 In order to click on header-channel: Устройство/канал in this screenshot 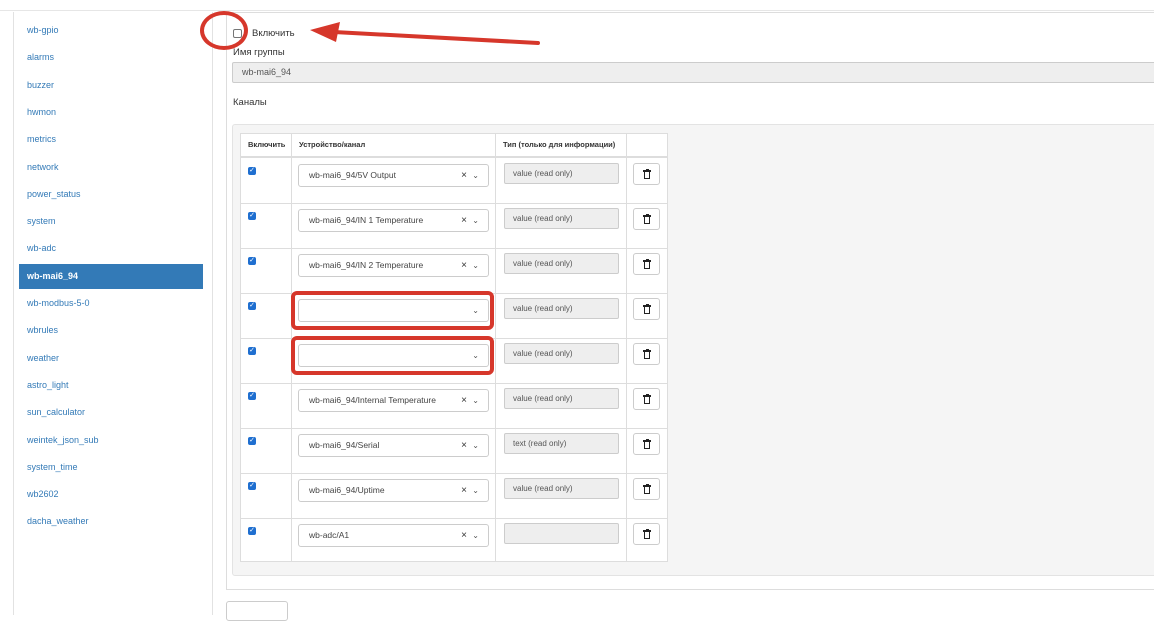, I will do `click(332, 144)`.